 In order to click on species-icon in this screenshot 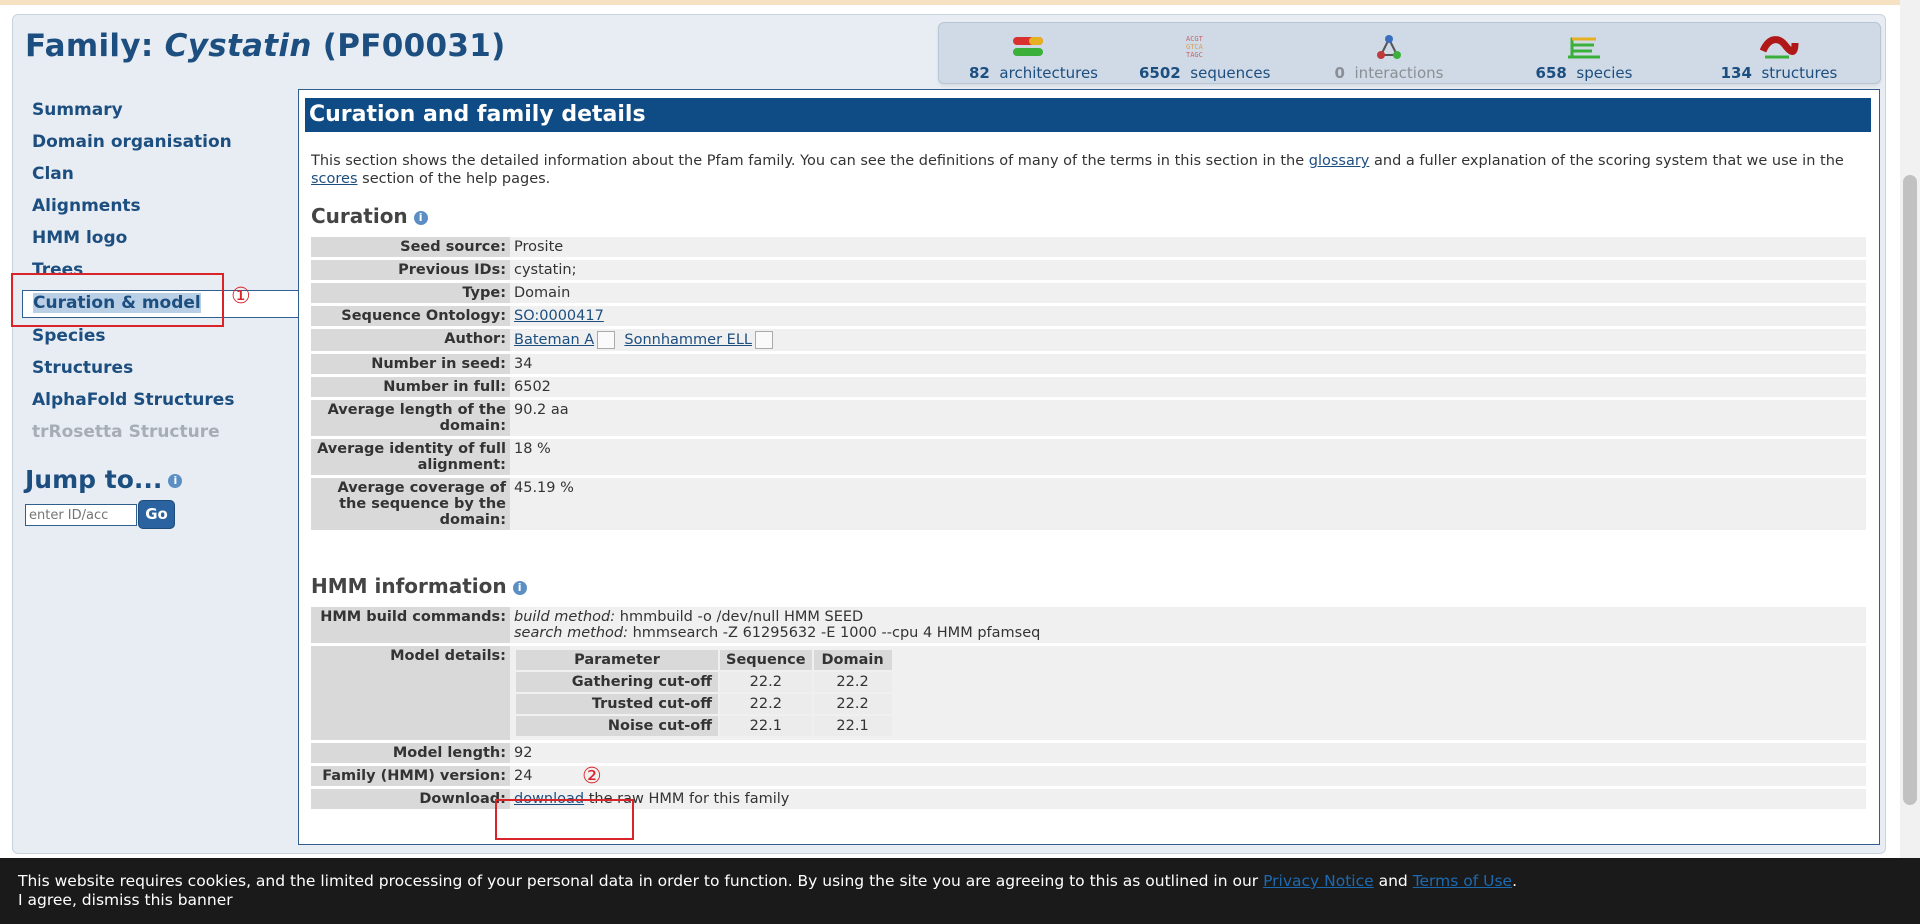, I will do `click(1584, 48)`.